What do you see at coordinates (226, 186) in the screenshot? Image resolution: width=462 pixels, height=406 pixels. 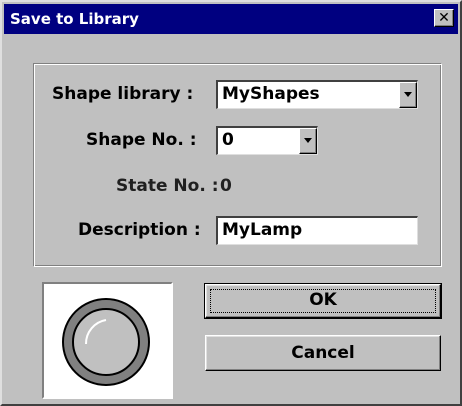 I see `state-no-value: 0` at bounding box center [226, 186].